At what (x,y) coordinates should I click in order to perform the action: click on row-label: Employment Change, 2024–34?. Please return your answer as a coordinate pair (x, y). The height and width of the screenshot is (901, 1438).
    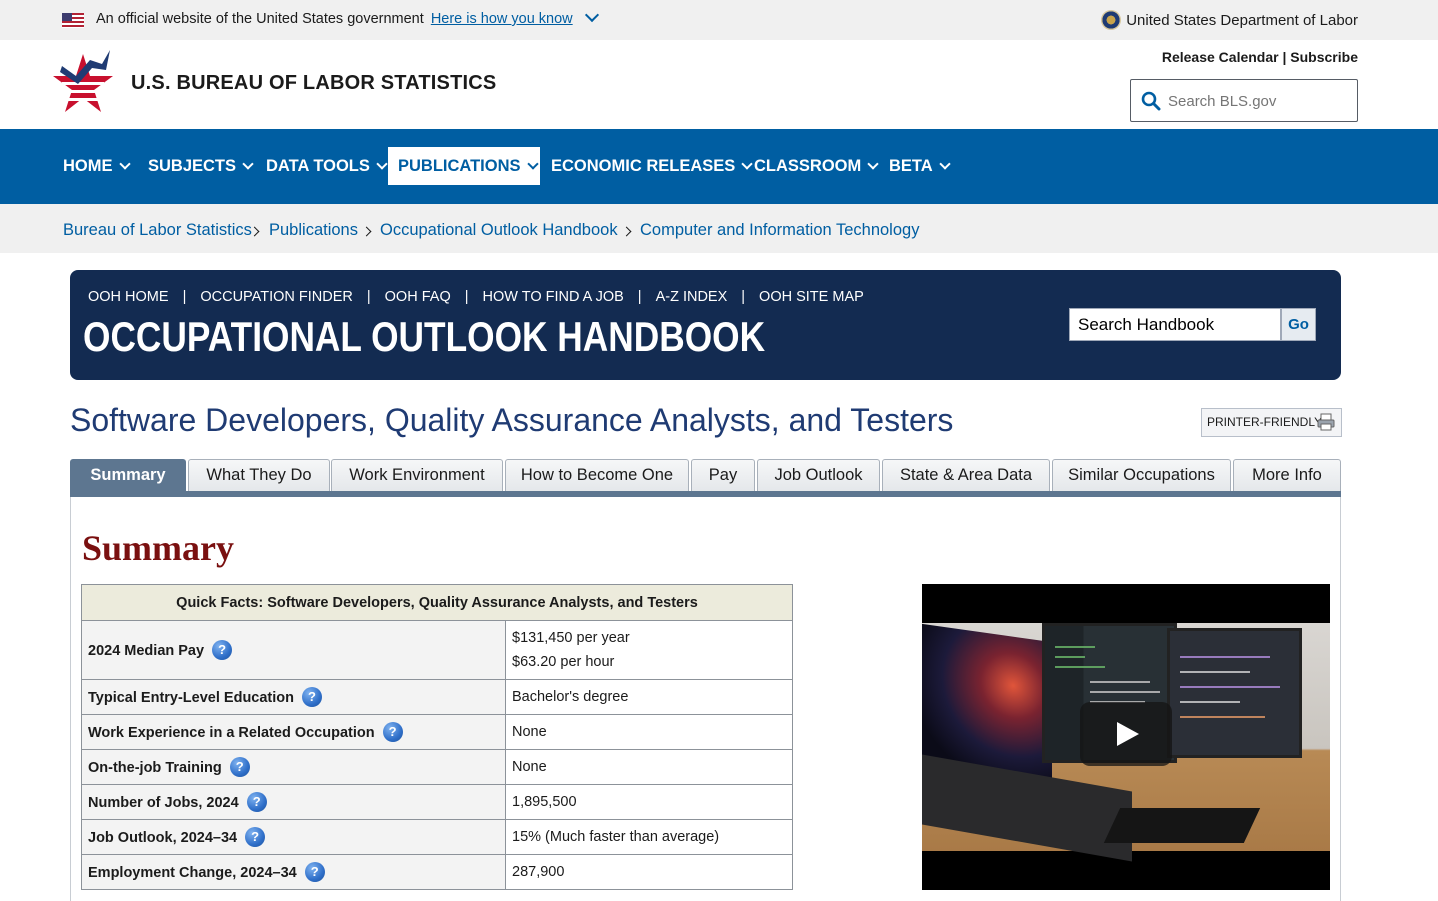
    Looking at the image, I should click on (293, 872).